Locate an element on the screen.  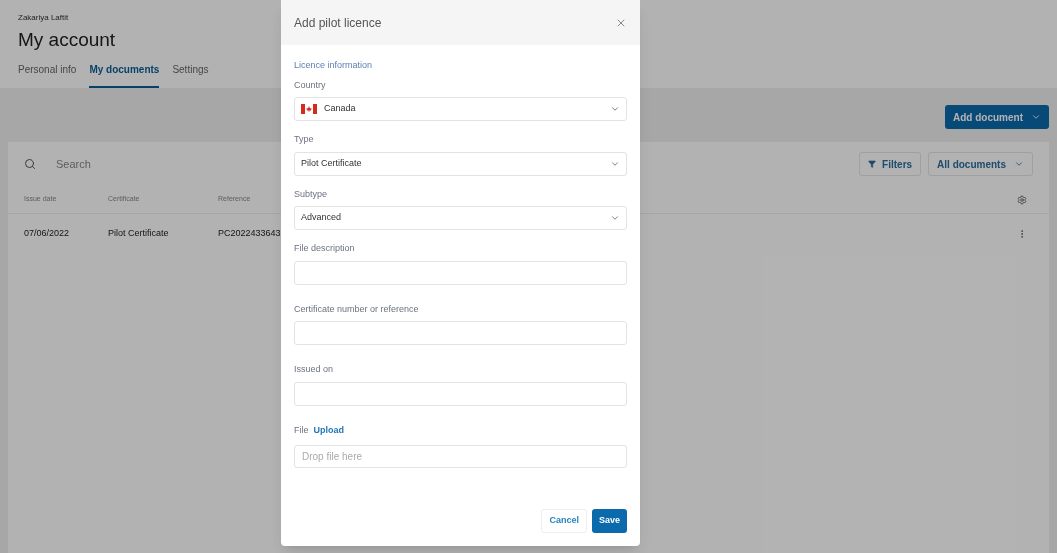
file-drop-field: Drop file here is located at coordinates (460, 456).